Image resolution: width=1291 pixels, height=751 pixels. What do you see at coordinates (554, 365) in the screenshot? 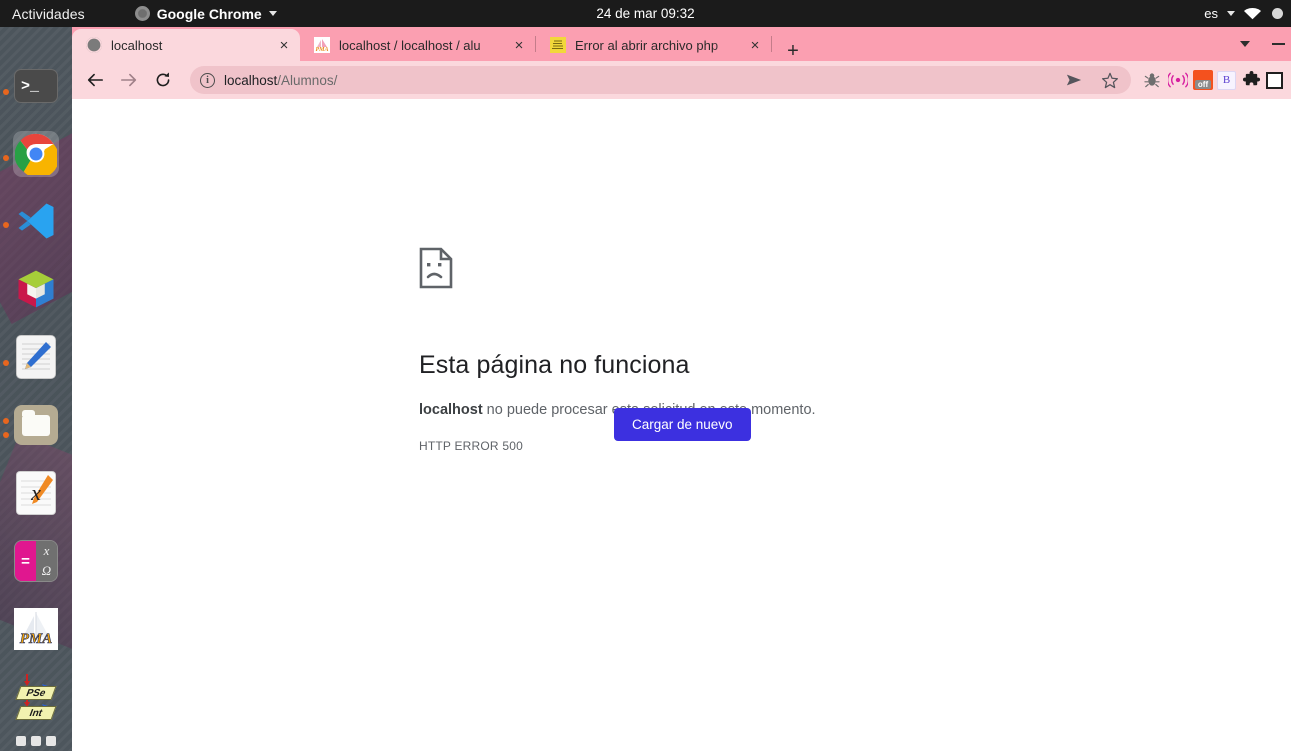
I see `page-title: Esta página no funciona` at bounding box center [554, 365].